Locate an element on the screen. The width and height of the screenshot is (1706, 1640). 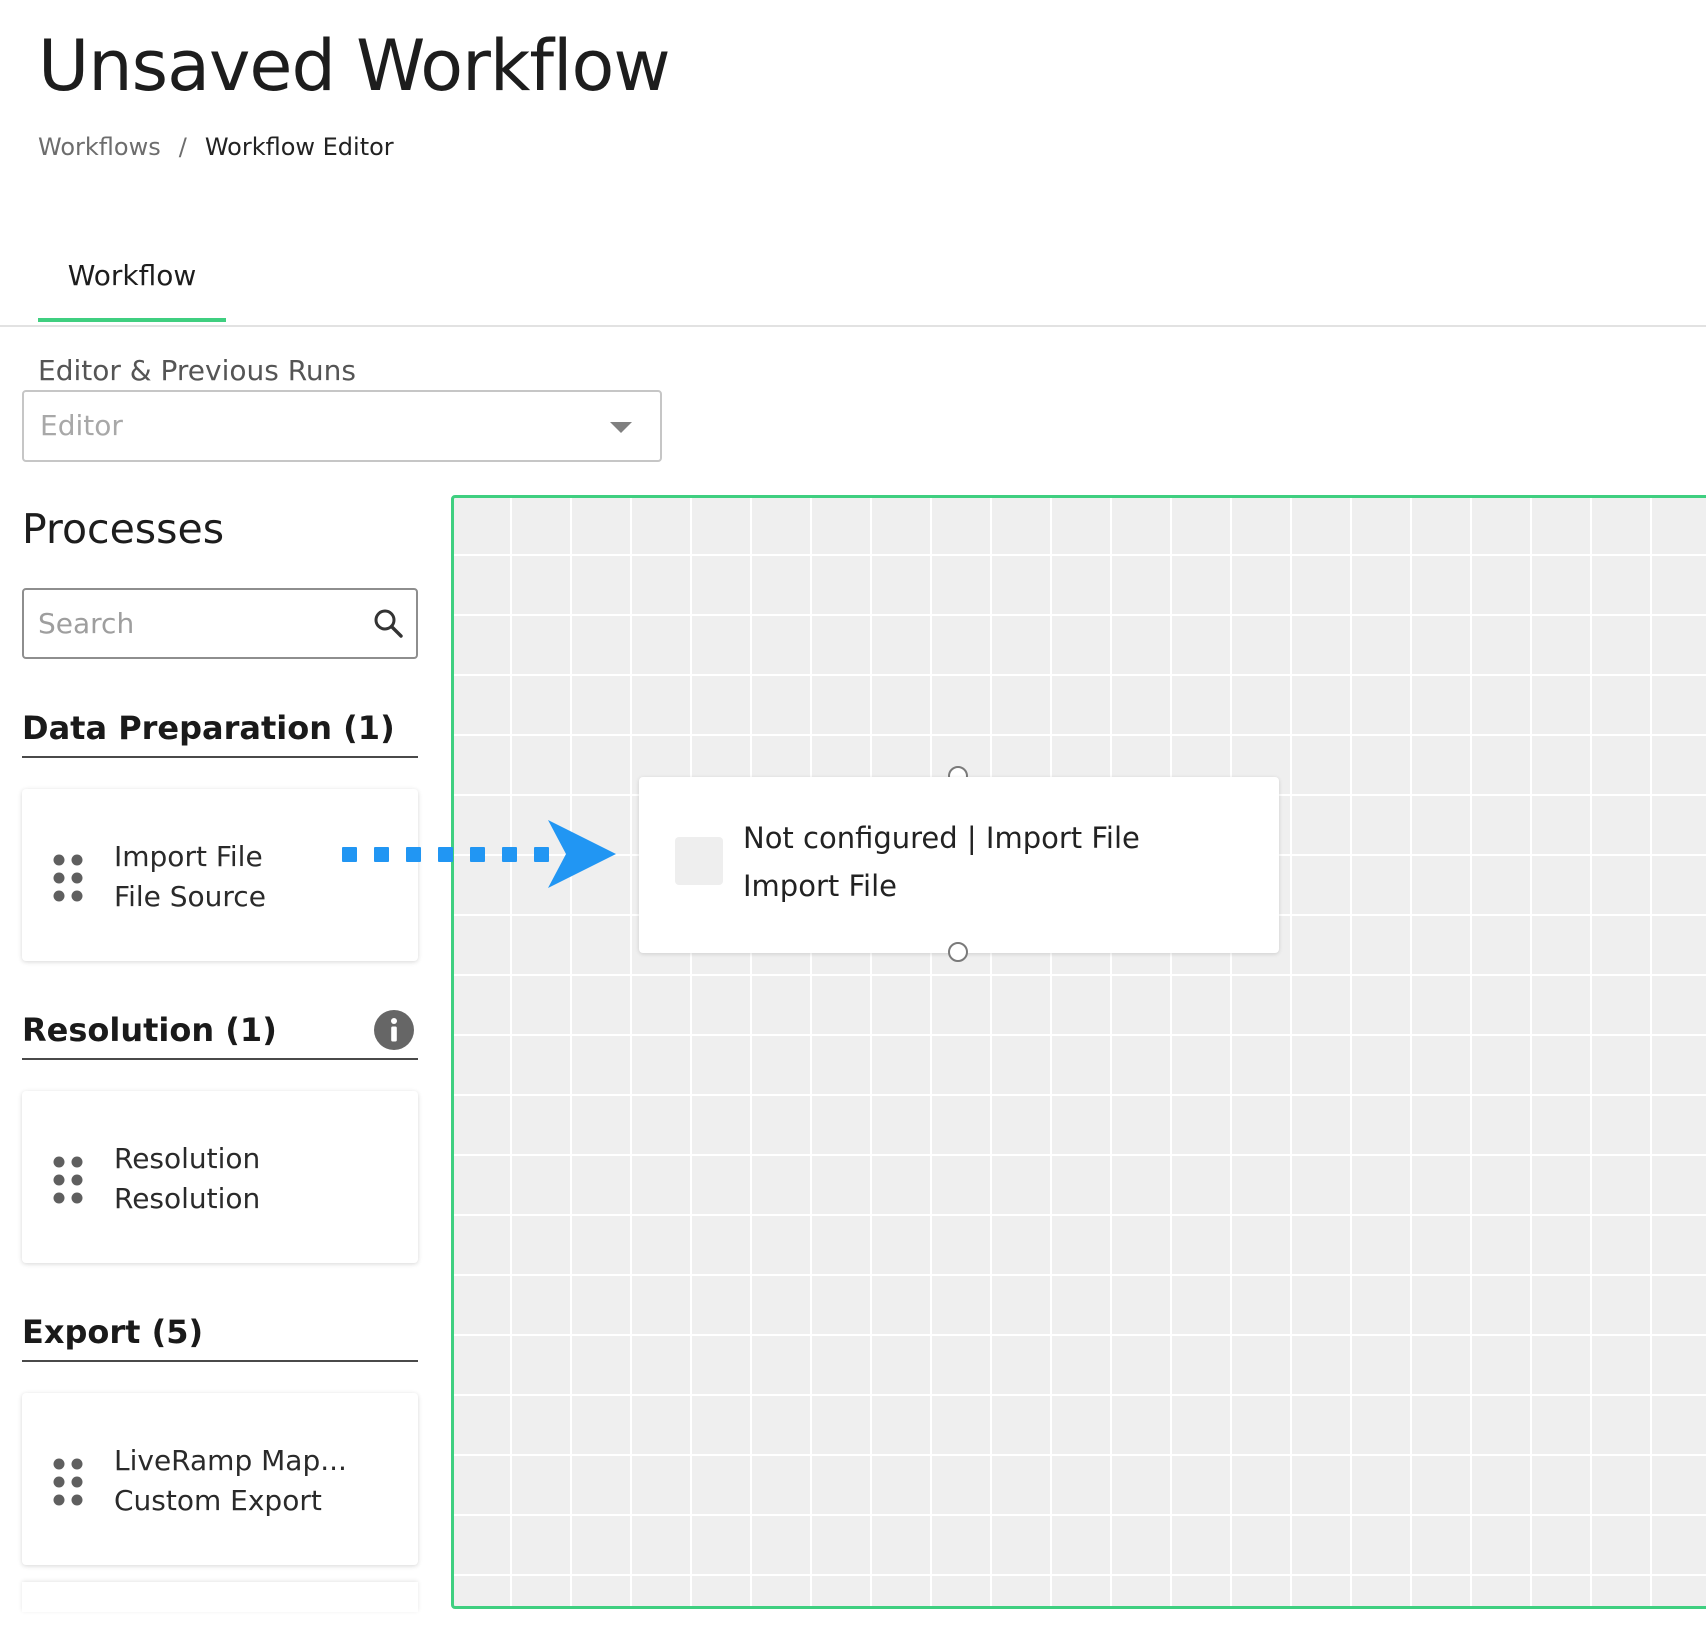
info-icon is located at coordinates (394, 1030).